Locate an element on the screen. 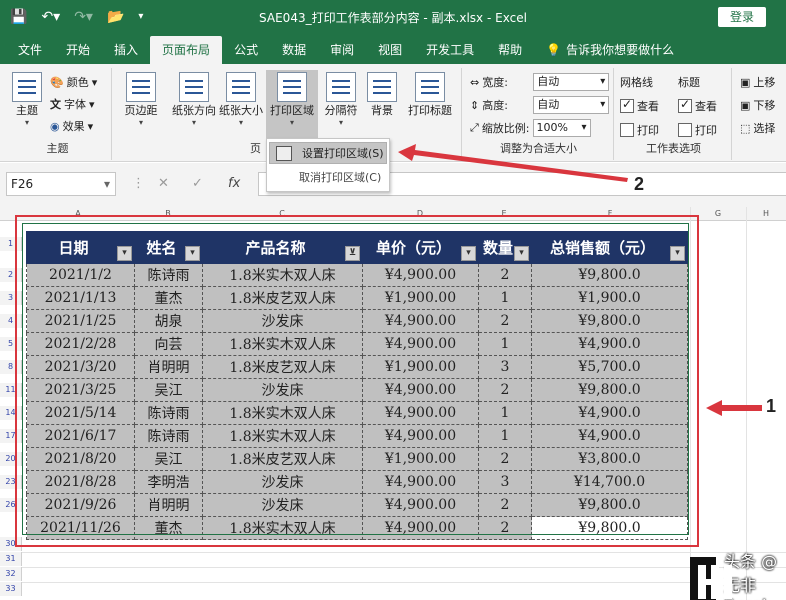  set-print-area-item: 设置打印区域(S) is located at coordinates (328, 153).